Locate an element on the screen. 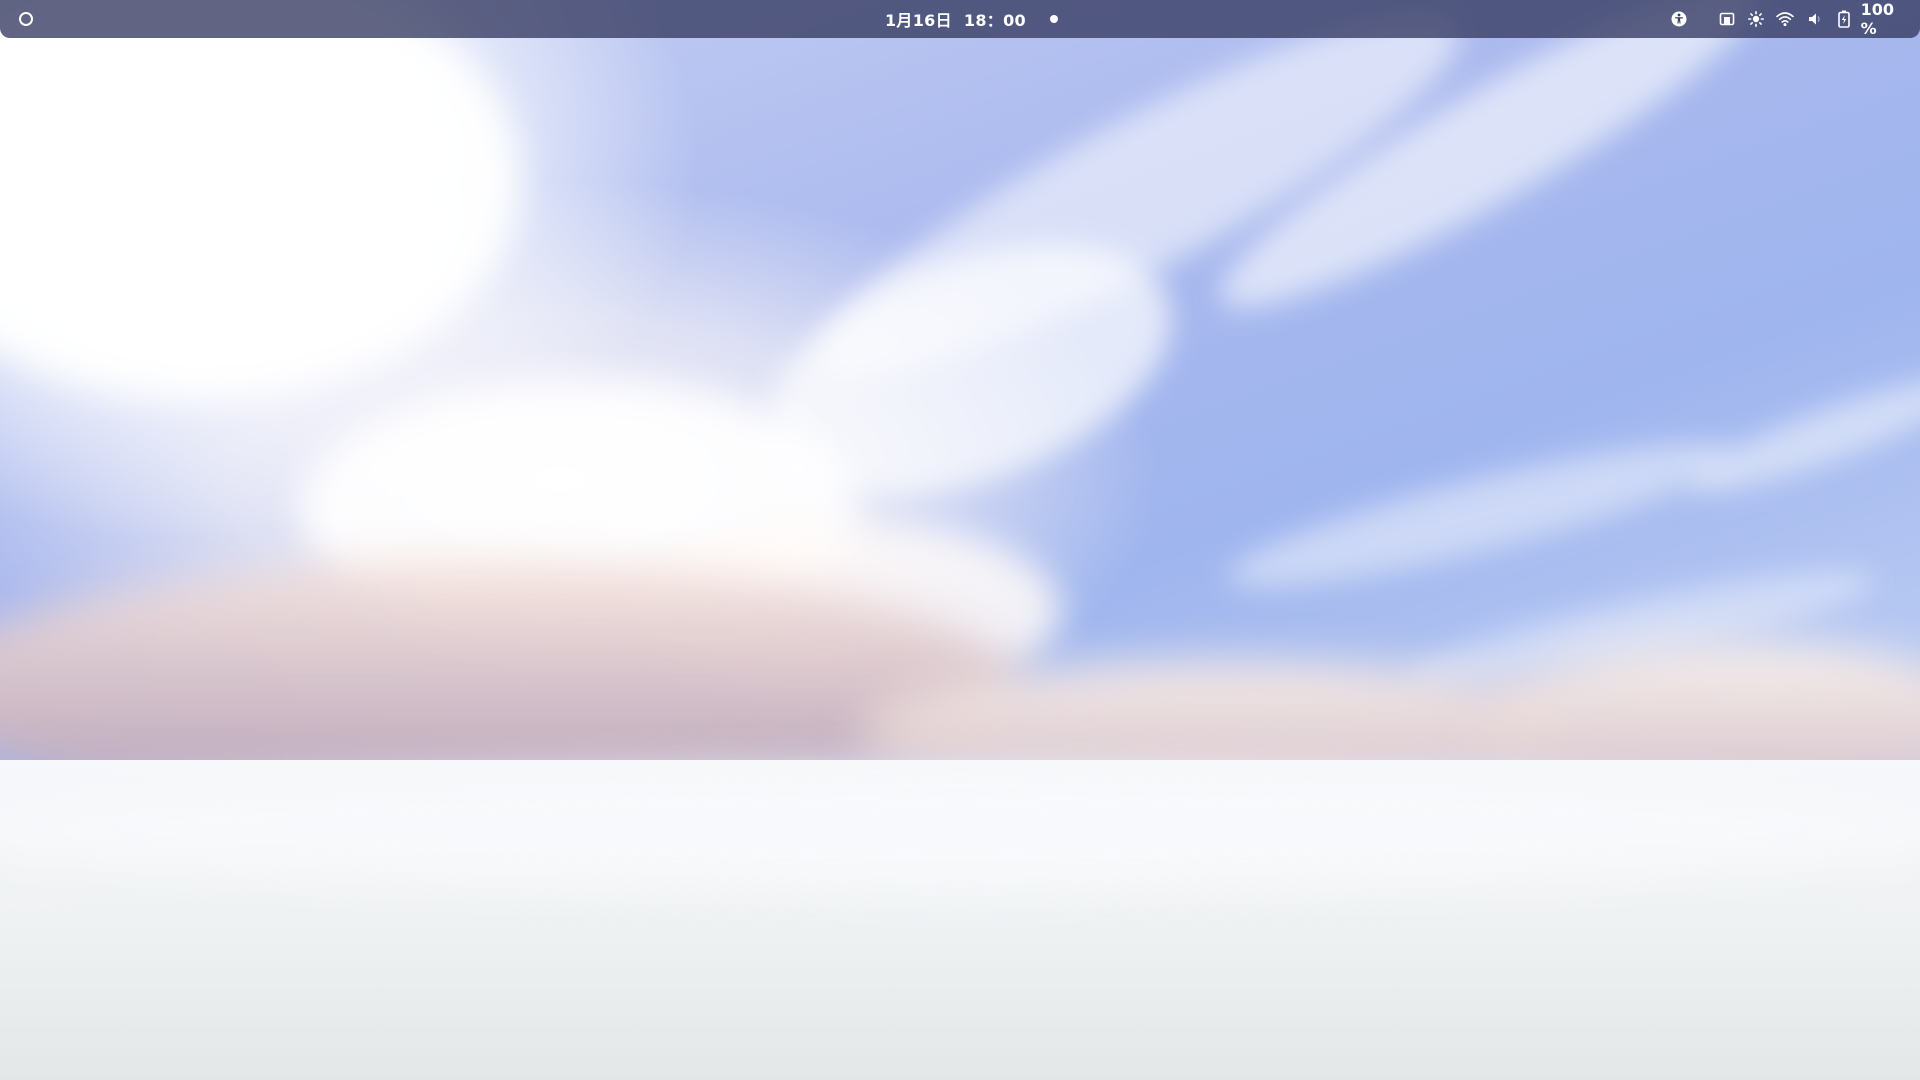 This screenshot has height=1080, width=1920. notification-dot-icon is located at coordinates (1054, 19).